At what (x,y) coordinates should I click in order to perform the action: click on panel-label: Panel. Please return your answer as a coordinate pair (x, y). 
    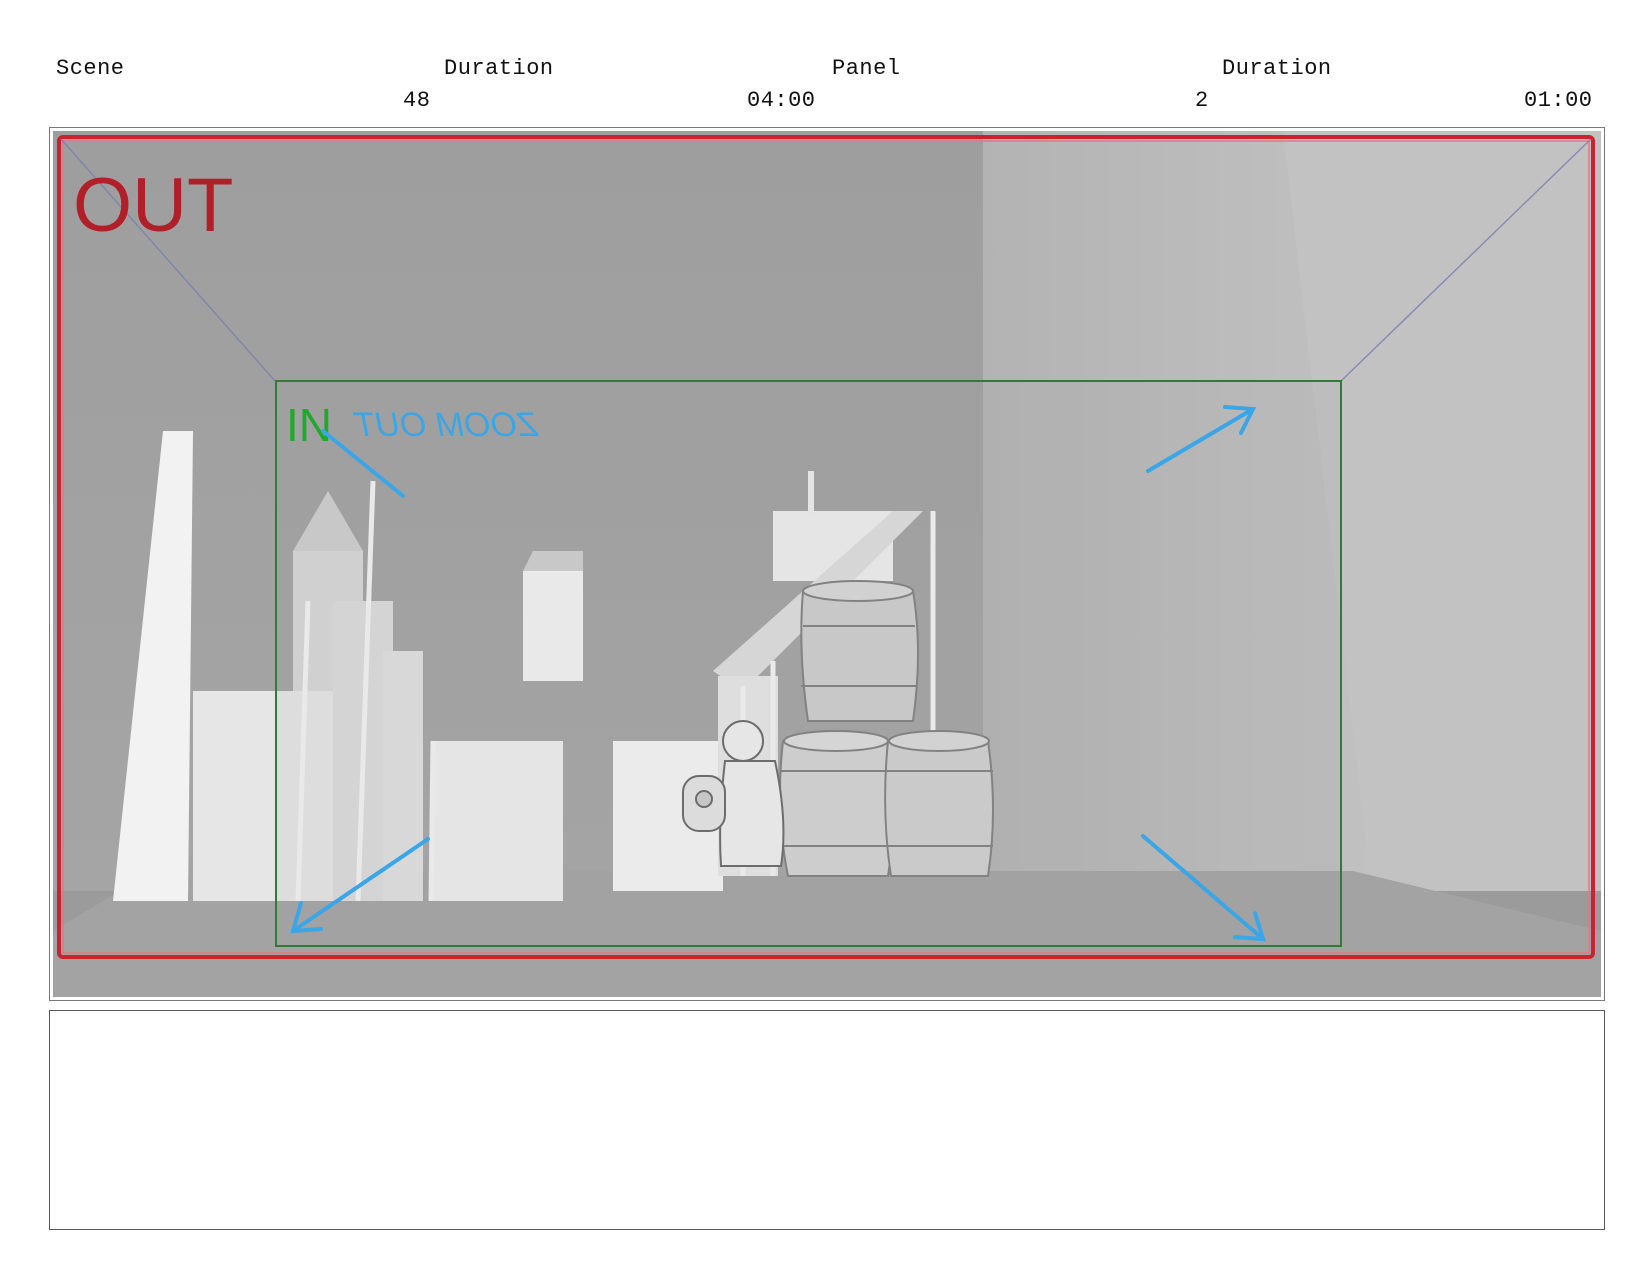
    Looking at the image, I should click on (866, 68).